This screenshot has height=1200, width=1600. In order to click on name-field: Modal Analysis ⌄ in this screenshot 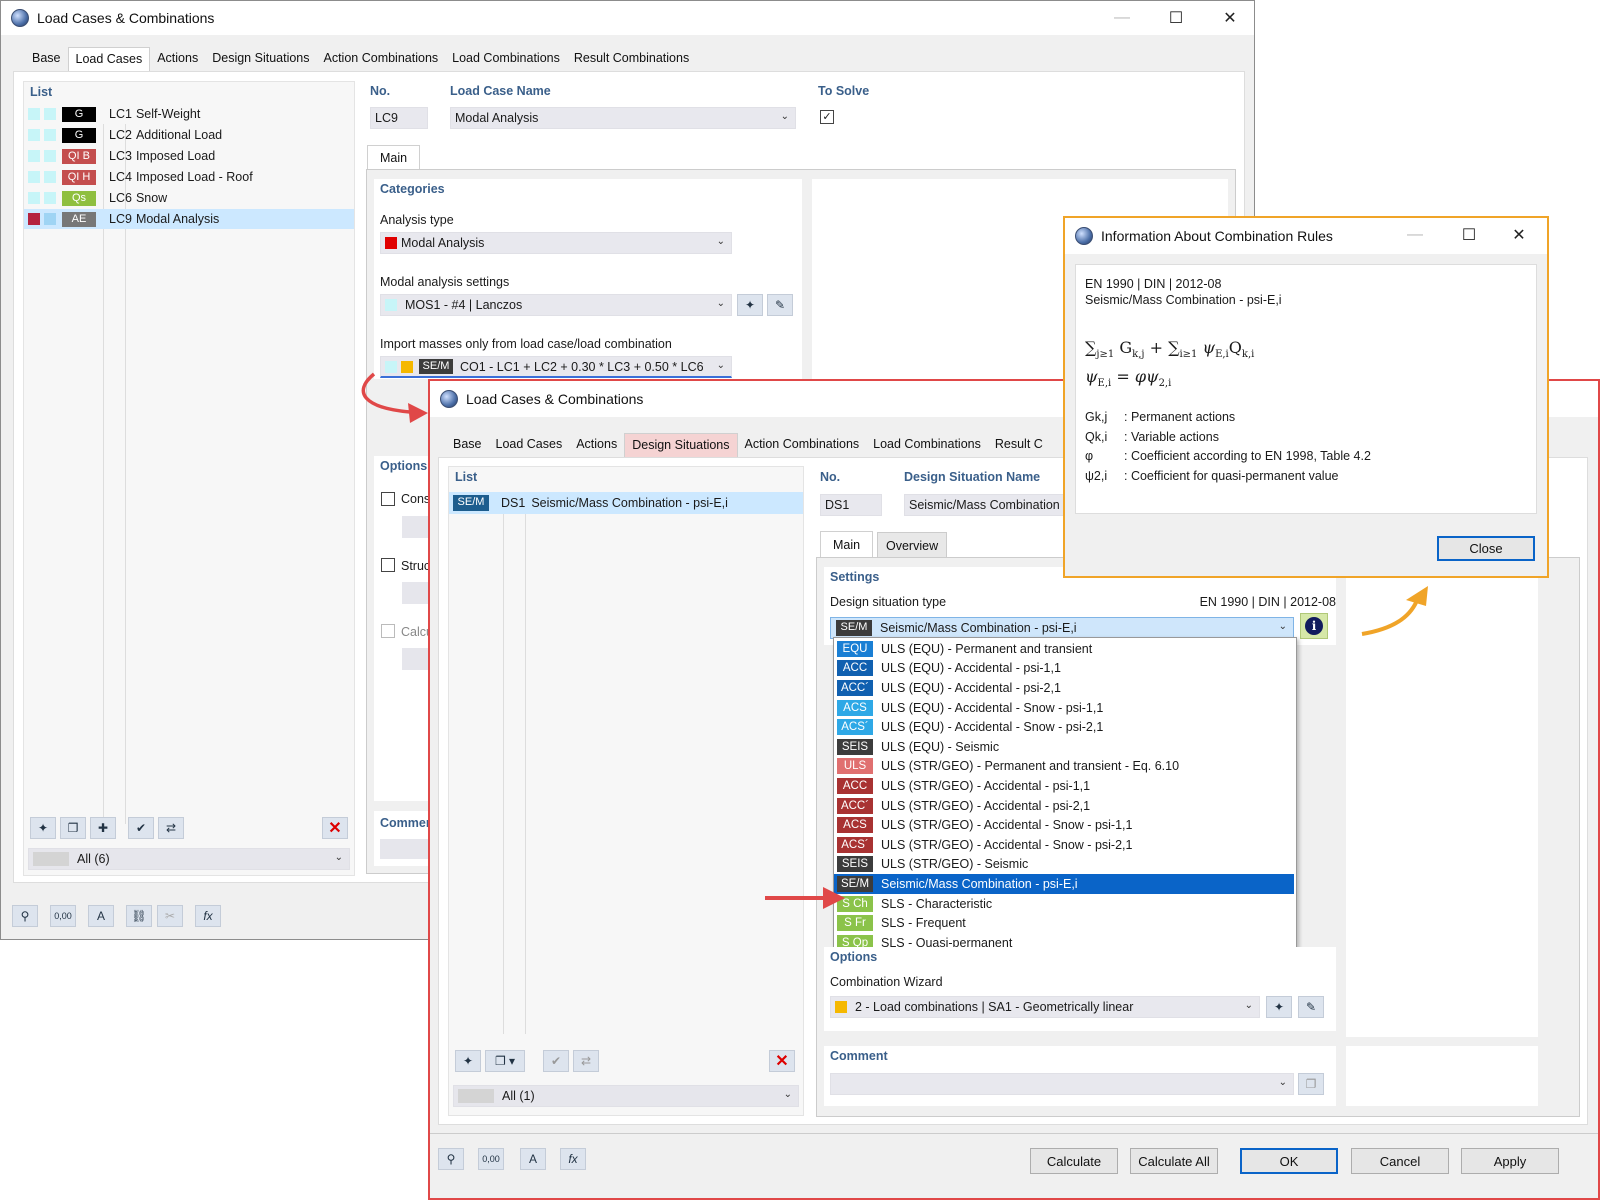, I will do `click(623, 118)`.